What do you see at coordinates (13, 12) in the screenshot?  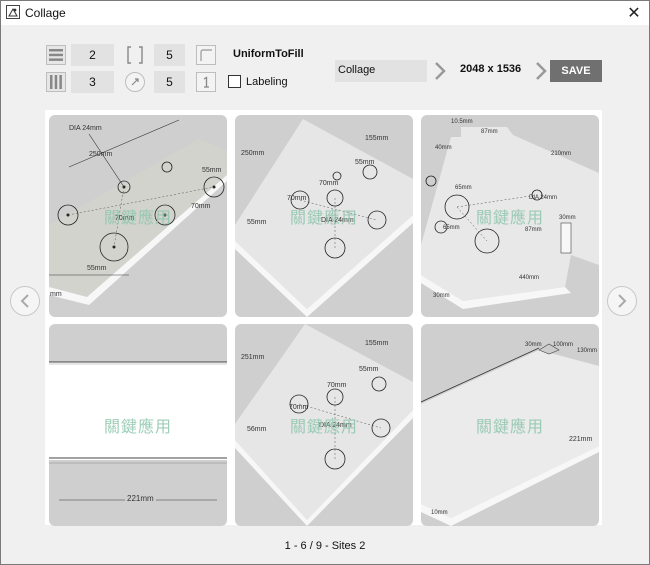 I see `app-icon` at bounding box center [13, 12].